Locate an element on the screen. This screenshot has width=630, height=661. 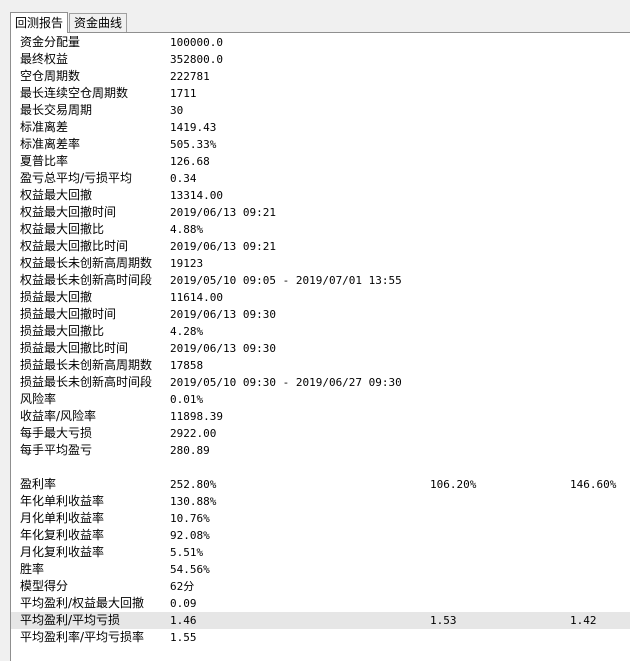
report-row: 资金分配量 100000.0 is located at coordinates (320, 42).